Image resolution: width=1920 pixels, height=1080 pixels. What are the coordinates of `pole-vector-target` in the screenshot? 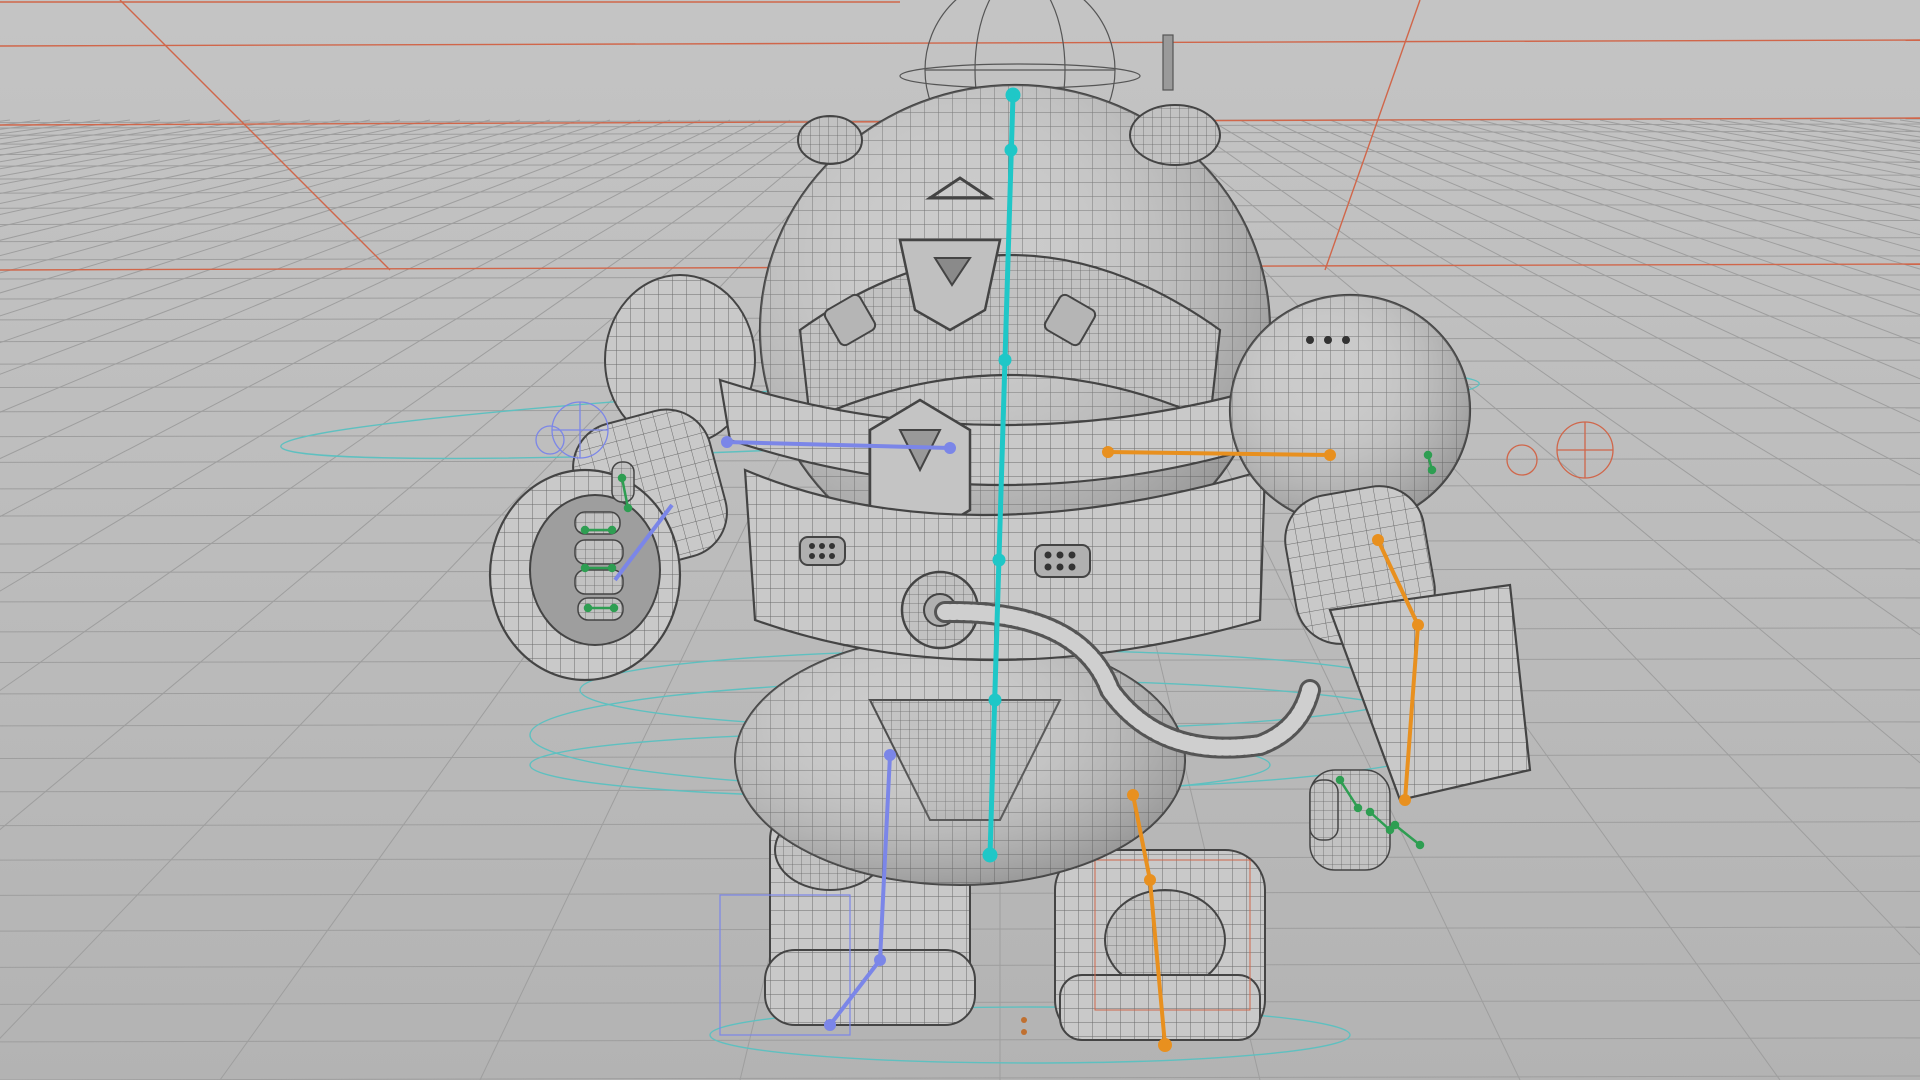 It's located at (1024, 1026).